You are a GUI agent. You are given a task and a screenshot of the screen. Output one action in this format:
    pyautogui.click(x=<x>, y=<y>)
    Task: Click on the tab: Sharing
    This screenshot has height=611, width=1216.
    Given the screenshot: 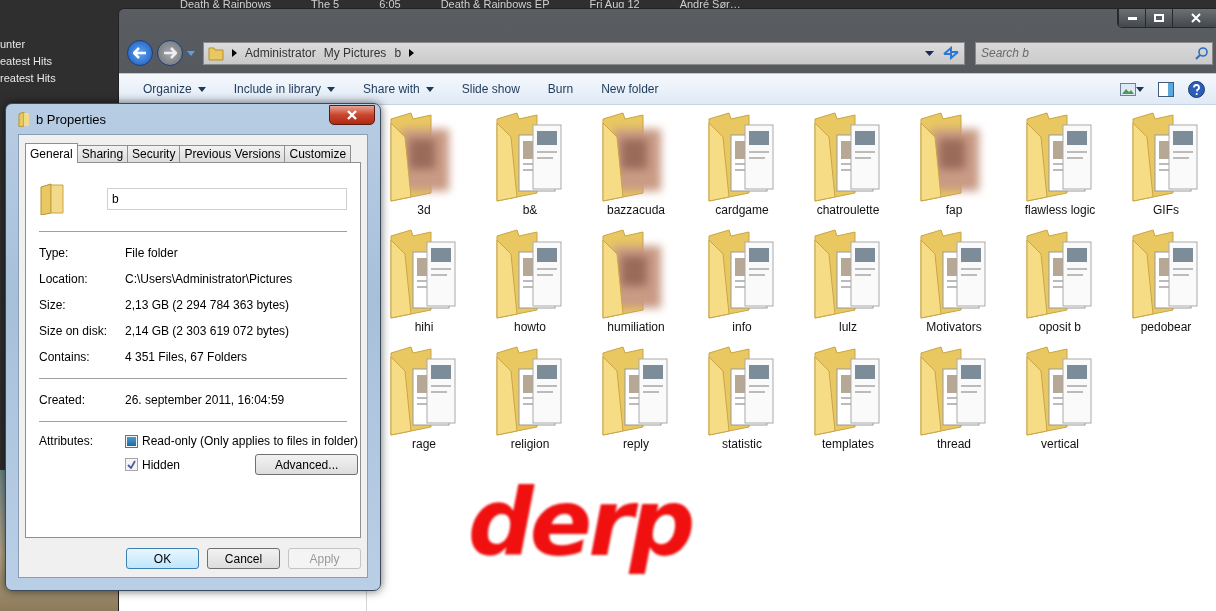 What is the action you would take?
    pyautogui.click(x=102, y=154)
    